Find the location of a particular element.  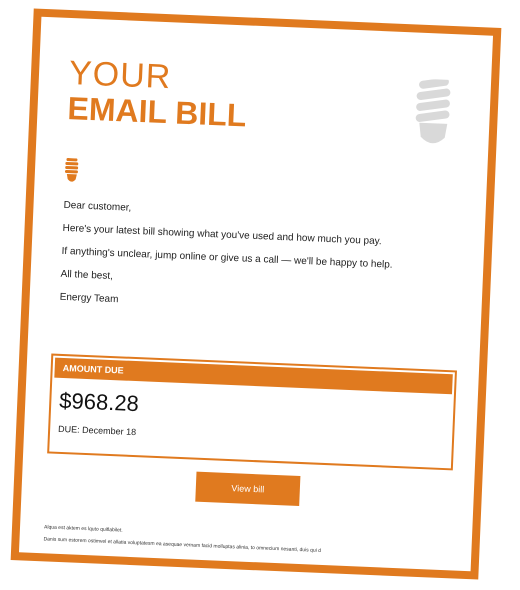

title-line-2: EMAIL BILL is located at coordinates (157, 111).